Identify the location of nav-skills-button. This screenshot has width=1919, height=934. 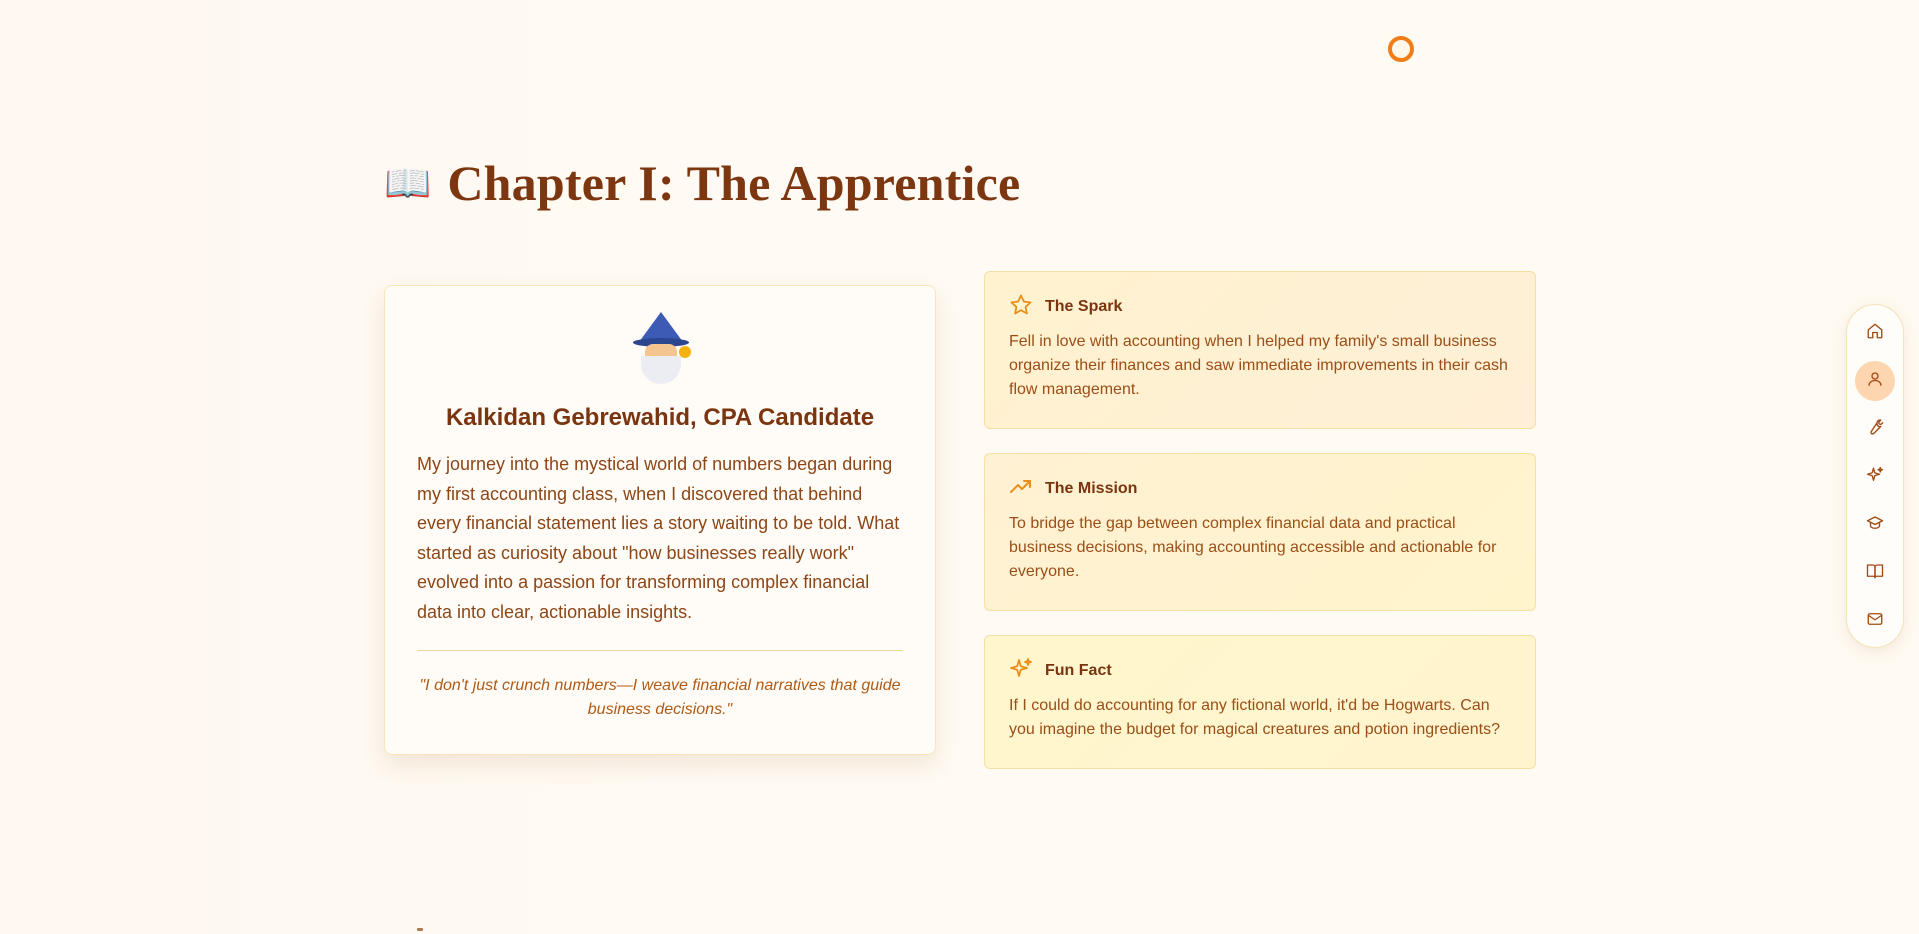
(1875, 429).